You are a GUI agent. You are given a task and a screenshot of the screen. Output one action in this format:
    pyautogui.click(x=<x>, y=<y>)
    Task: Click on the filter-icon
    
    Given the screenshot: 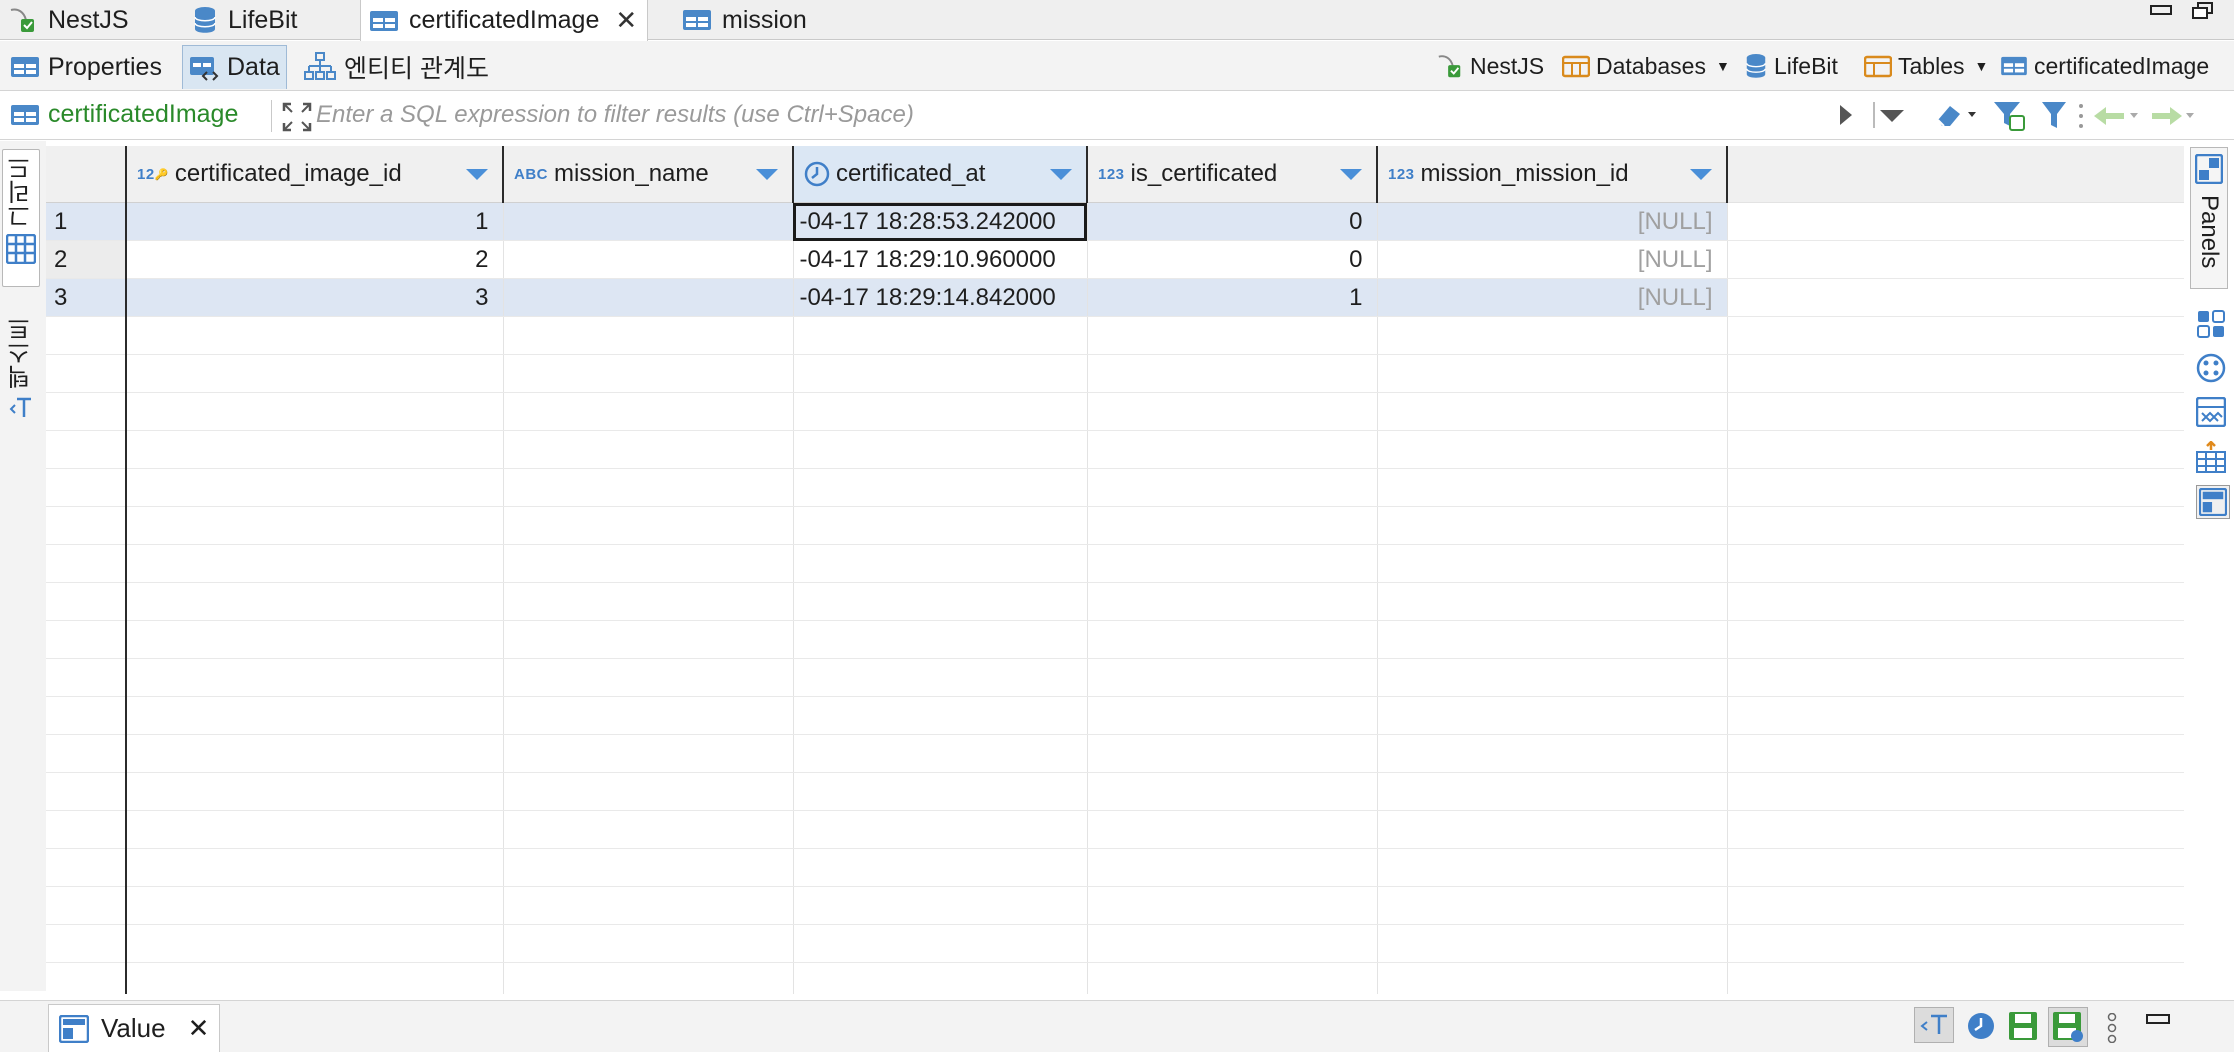 What is the action you would take?
    pyautogui.click(x=2054, y=116)
    